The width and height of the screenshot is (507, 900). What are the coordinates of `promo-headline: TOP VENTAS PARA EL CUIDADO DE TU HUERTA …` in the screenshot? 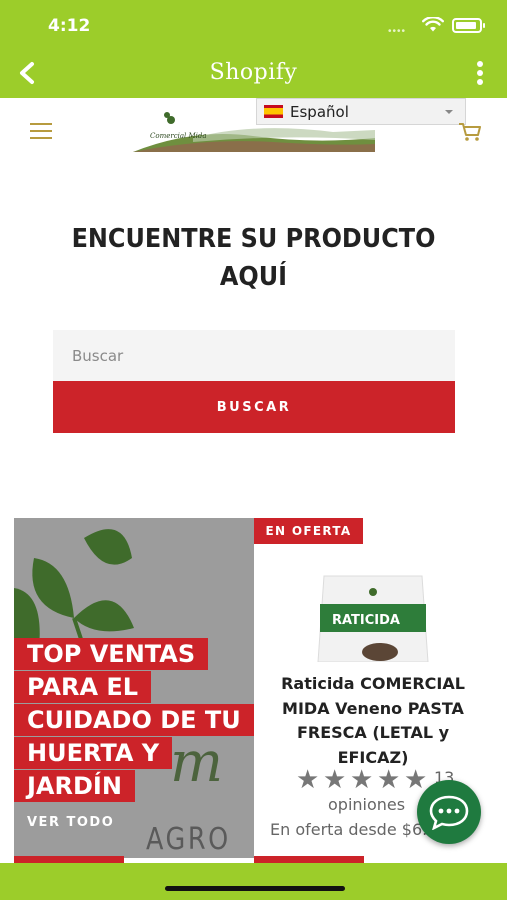 It's located at (134, 720).